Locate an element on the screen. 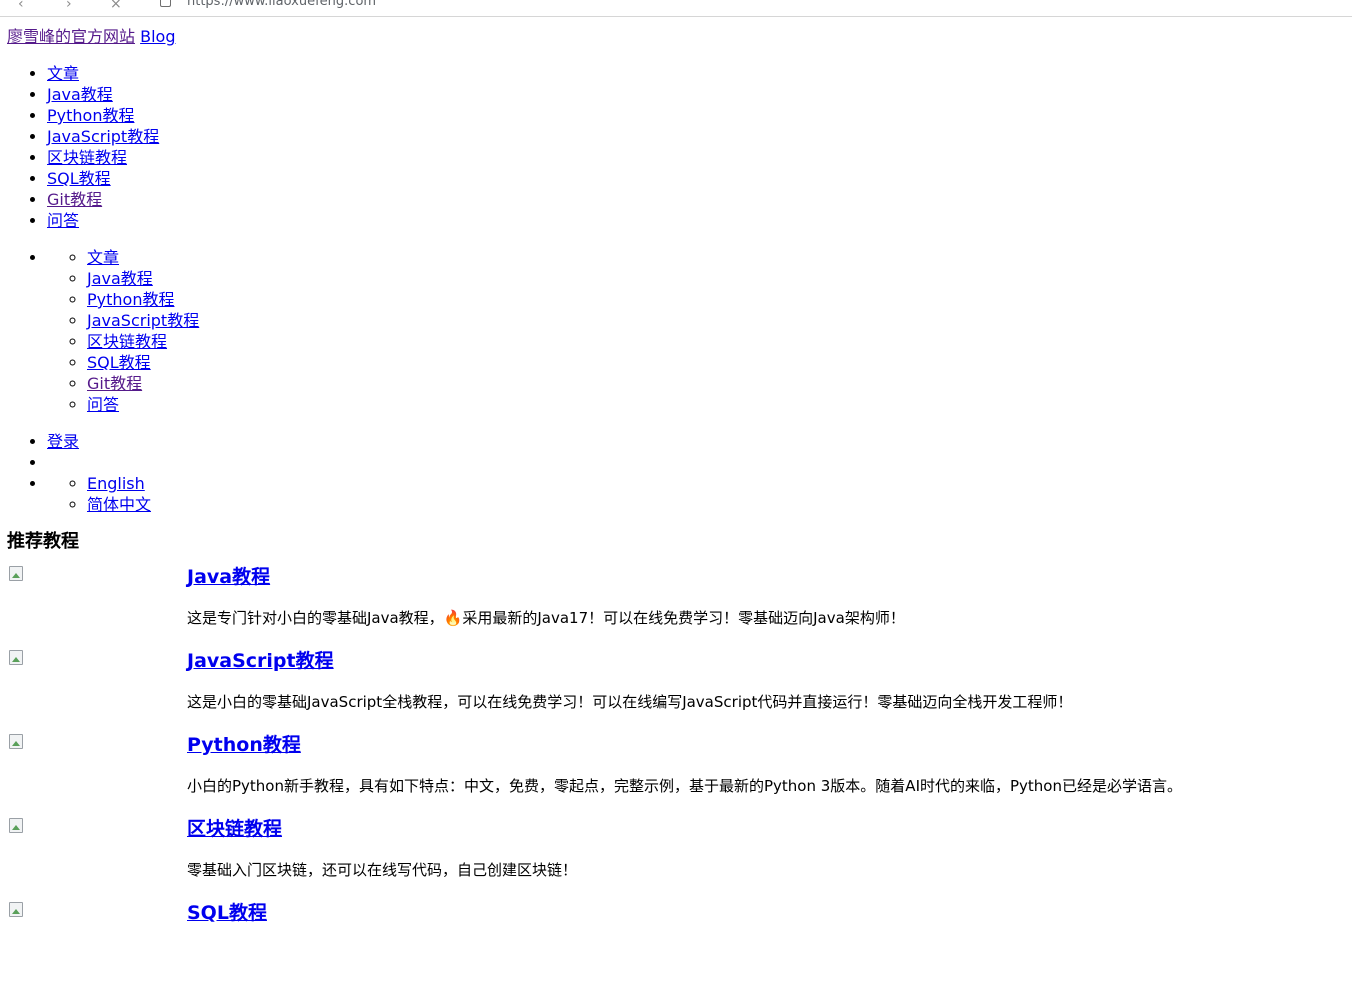  mobile-nav-link-articles: 文章 is located at coordinates (103, 257).